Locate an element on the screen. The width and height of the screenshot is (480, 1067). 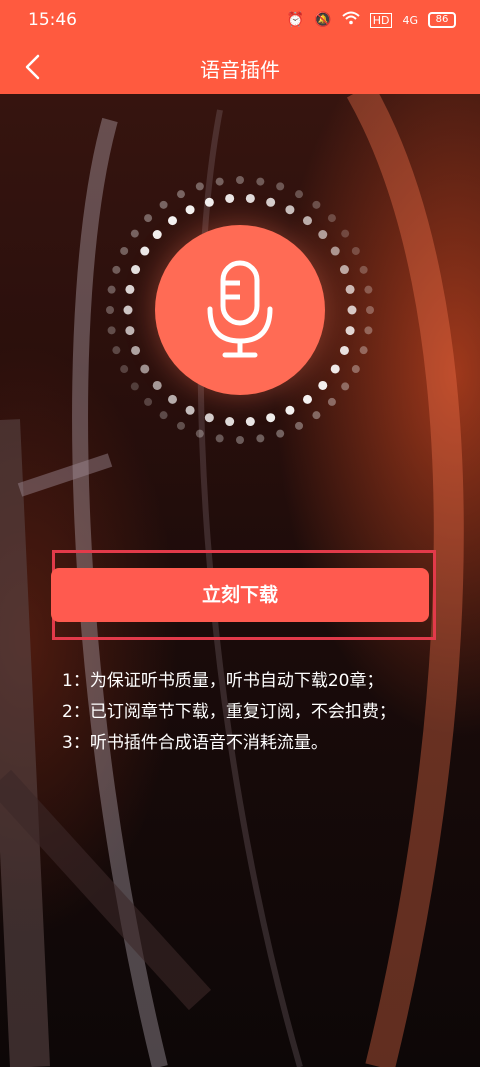
status-icons: ⏰ 🔕 HD 4G 86 is located at coordinates (371, 20).